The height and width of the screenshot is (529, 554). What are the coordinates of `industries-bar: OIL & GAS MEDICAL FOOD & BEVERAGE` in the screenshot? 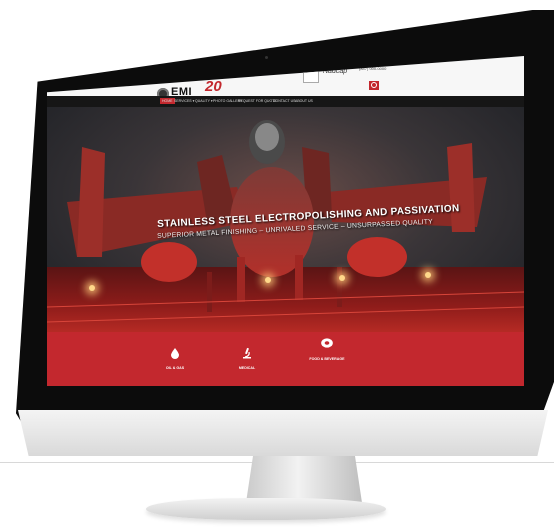 It's located at (285, 359).